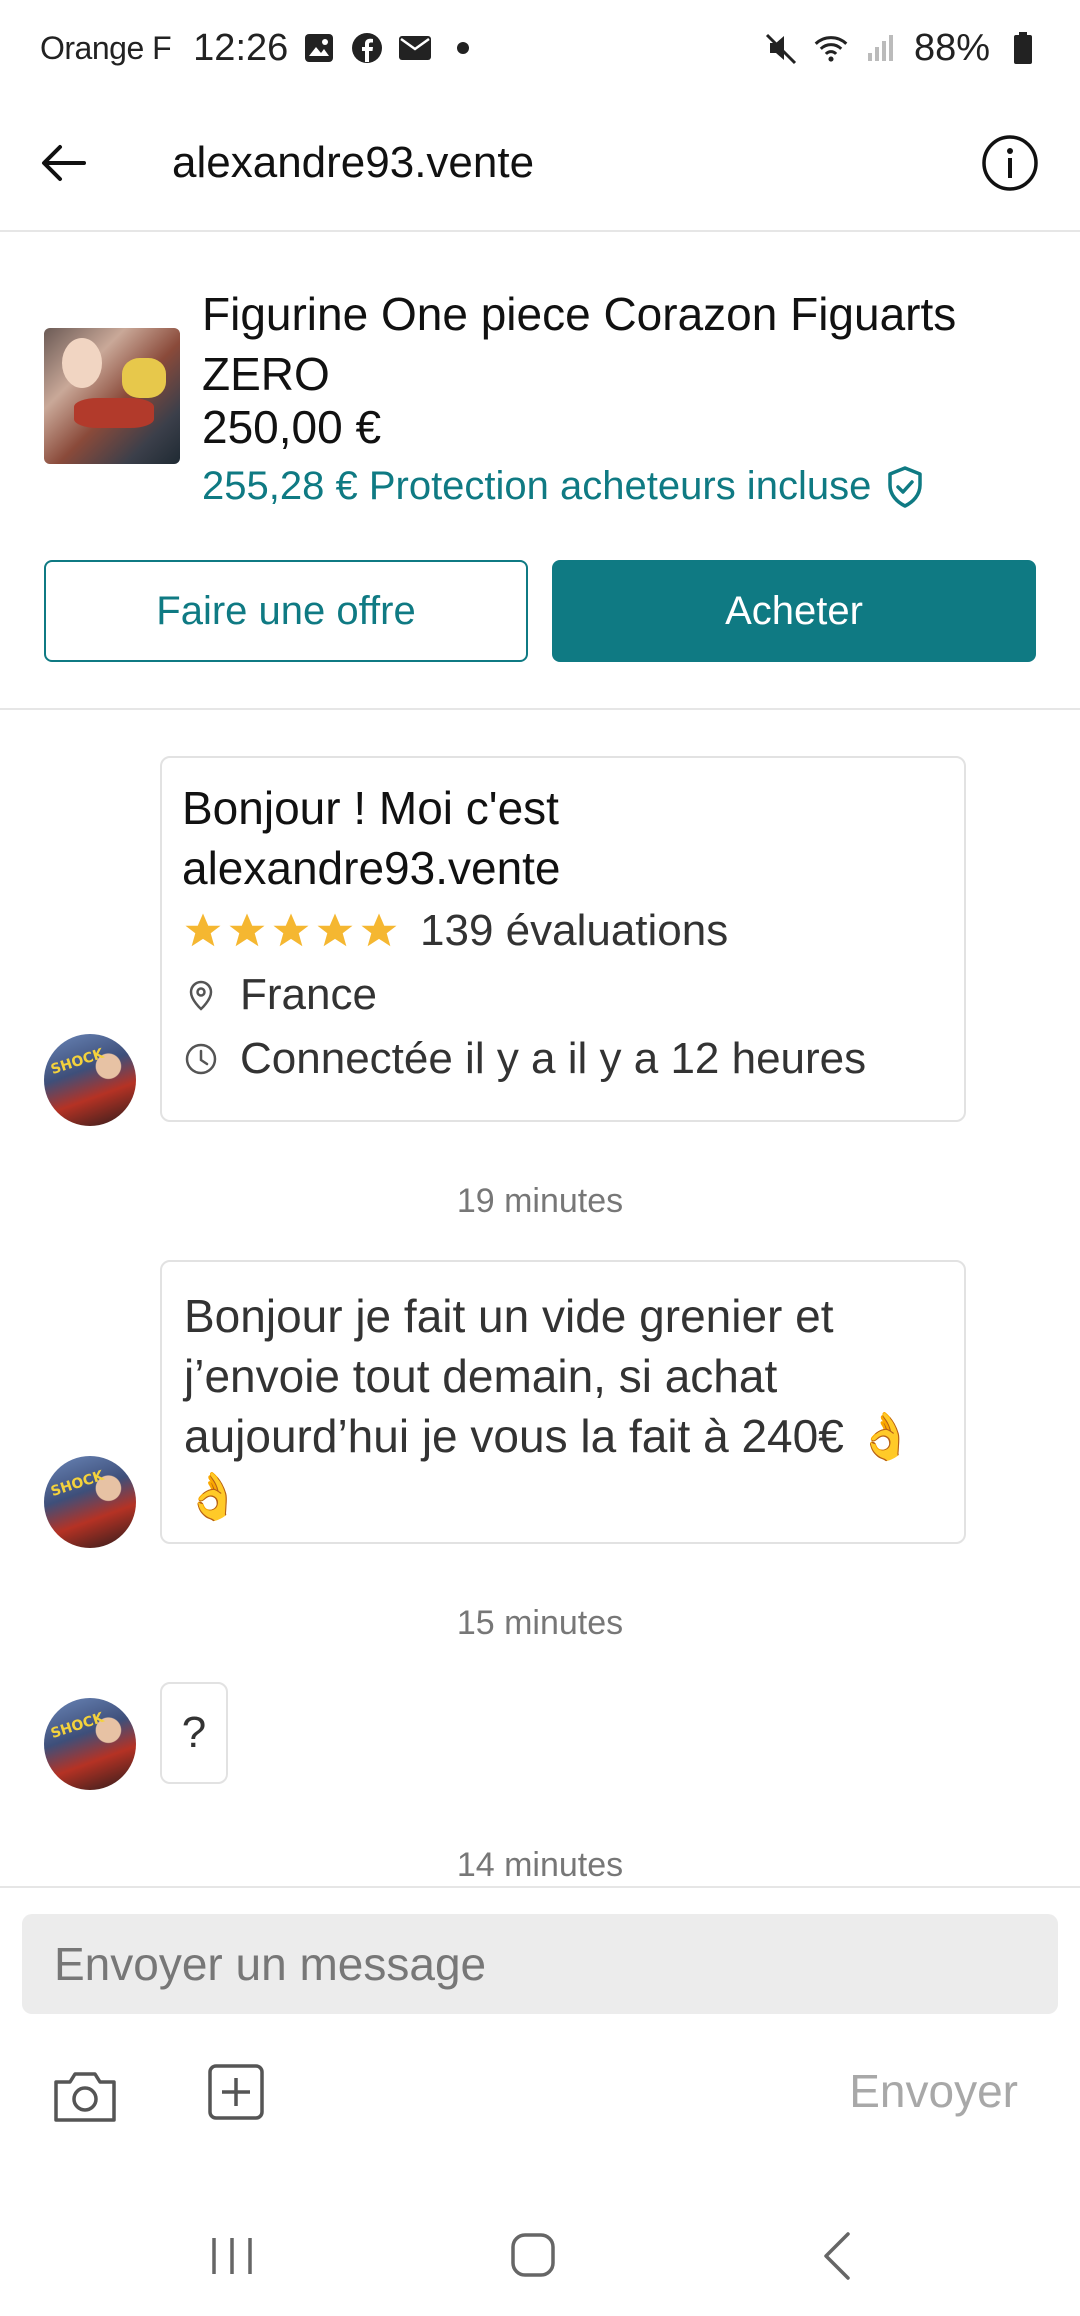  I want to click on home-button, so click(533, 2255).